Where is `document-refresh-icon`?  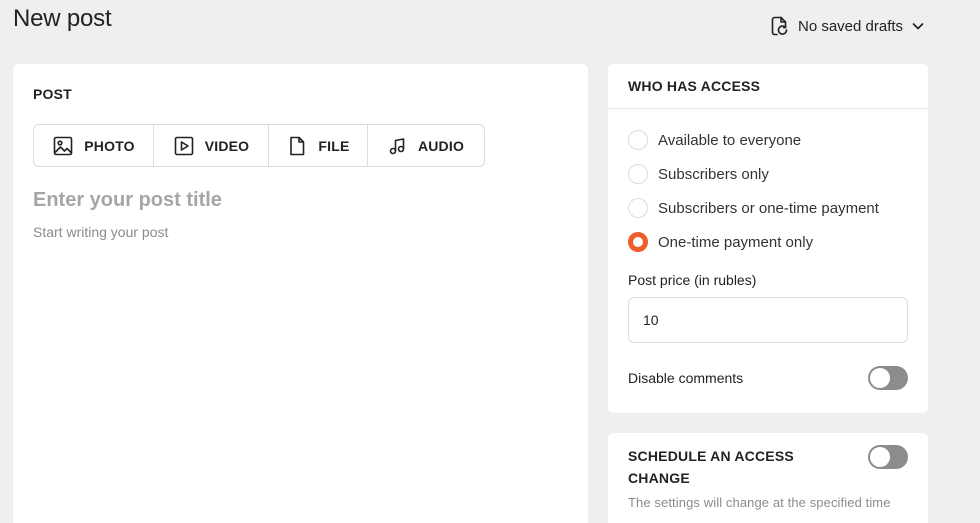 document-refresh-icon is located at coordinates (779, 26).